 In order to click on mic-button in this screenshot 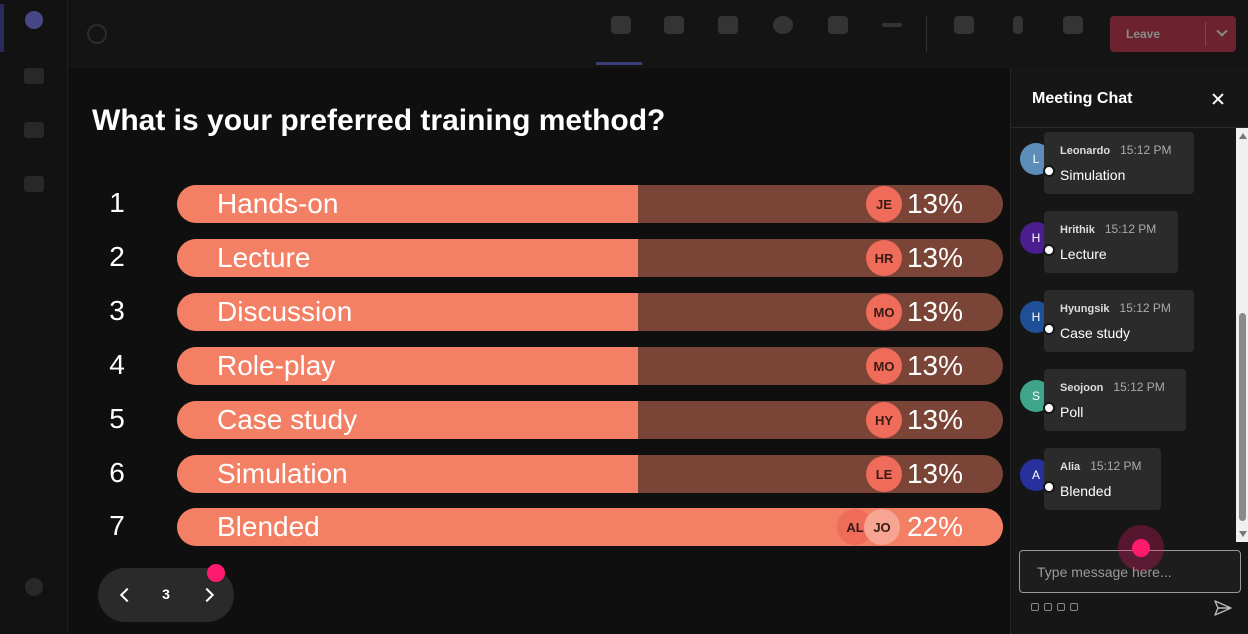, I will do `click(1018, 35)`.